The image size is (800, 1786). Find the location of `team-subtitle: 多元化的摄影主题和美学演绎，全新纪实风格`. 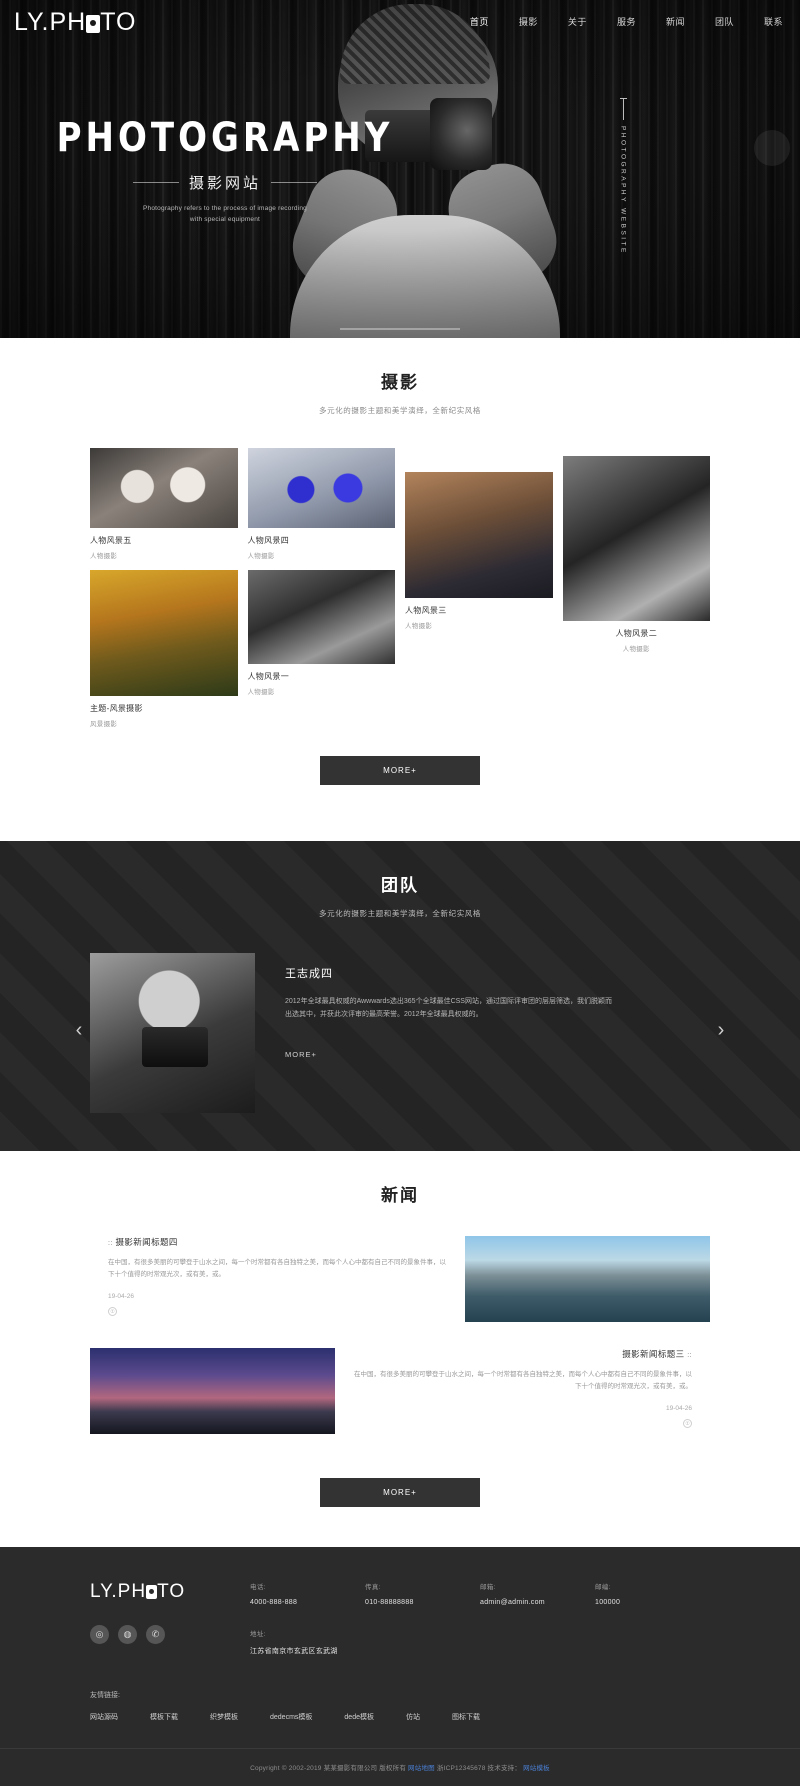

team-subtitle: 多元化的摄影主题和美学演绎，全新纪实风格 is located at coordinates (400, 913).